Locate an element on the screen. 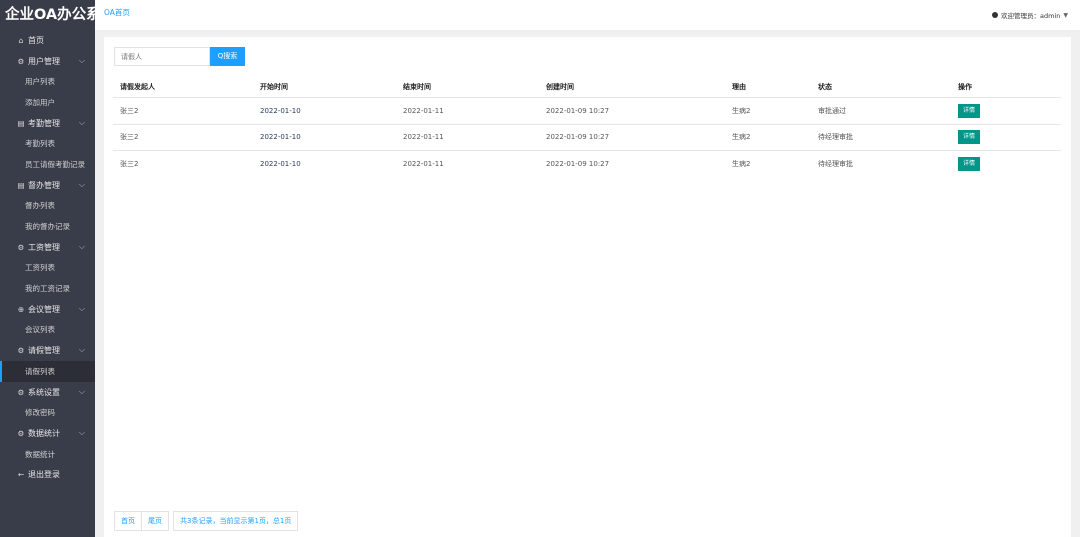 The image size is (1080, 537). sidebar-item-label: 退出登录 is located at coordinates (44, 475).